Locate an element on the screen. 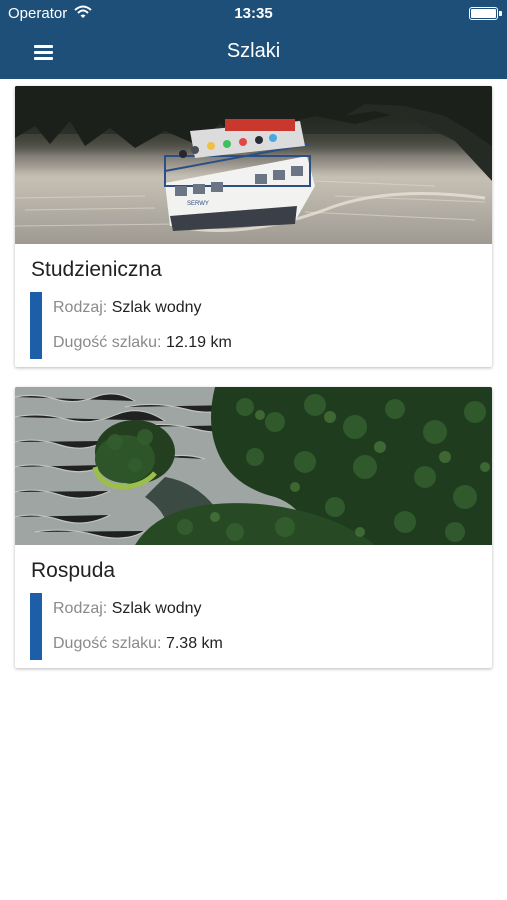 The width and height of the screenshot is (507, 900). page-title: Szlaki is located at coordinates (253, 51).